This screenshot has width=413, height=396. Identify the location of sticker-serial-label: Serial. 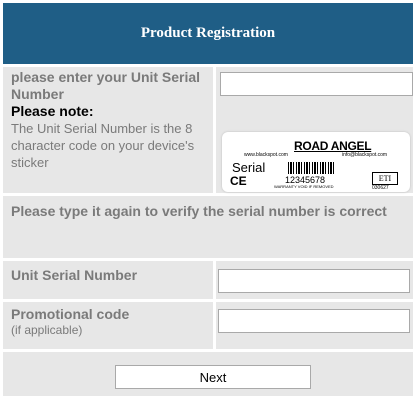
(249, 167).